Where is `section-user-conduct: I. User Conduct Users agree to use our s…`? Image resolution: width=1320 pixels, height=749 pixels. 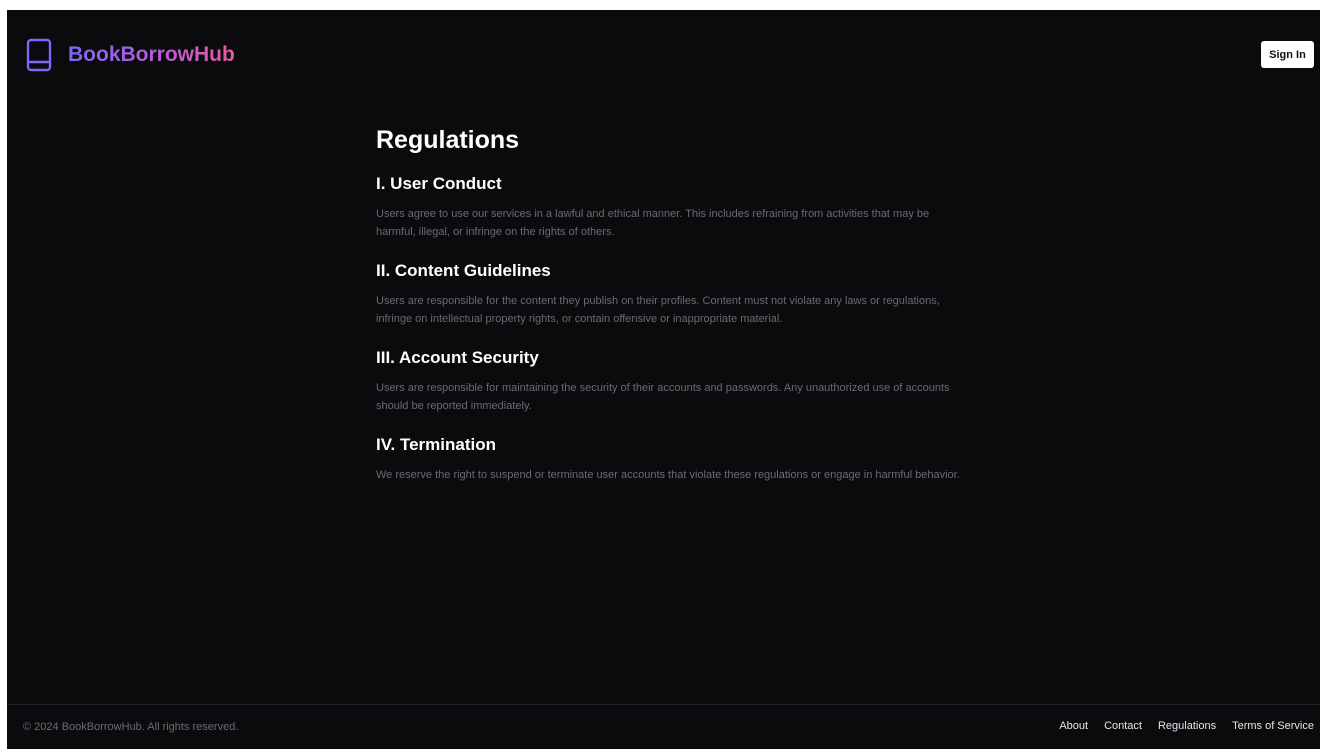
section-user-conduct: I. User Conduct Users agree to use our s… is located at coordinates (671, 207).